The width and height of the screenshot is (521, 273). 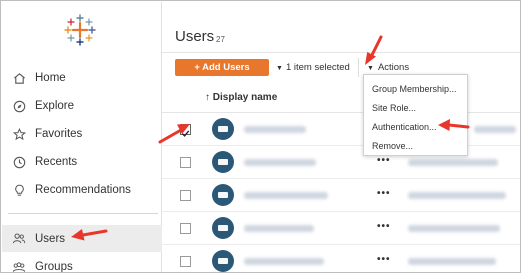 What do you see at coordinates (19, 239) in the screenshot?
I see `users-icon` at bounding box center [19, 239].